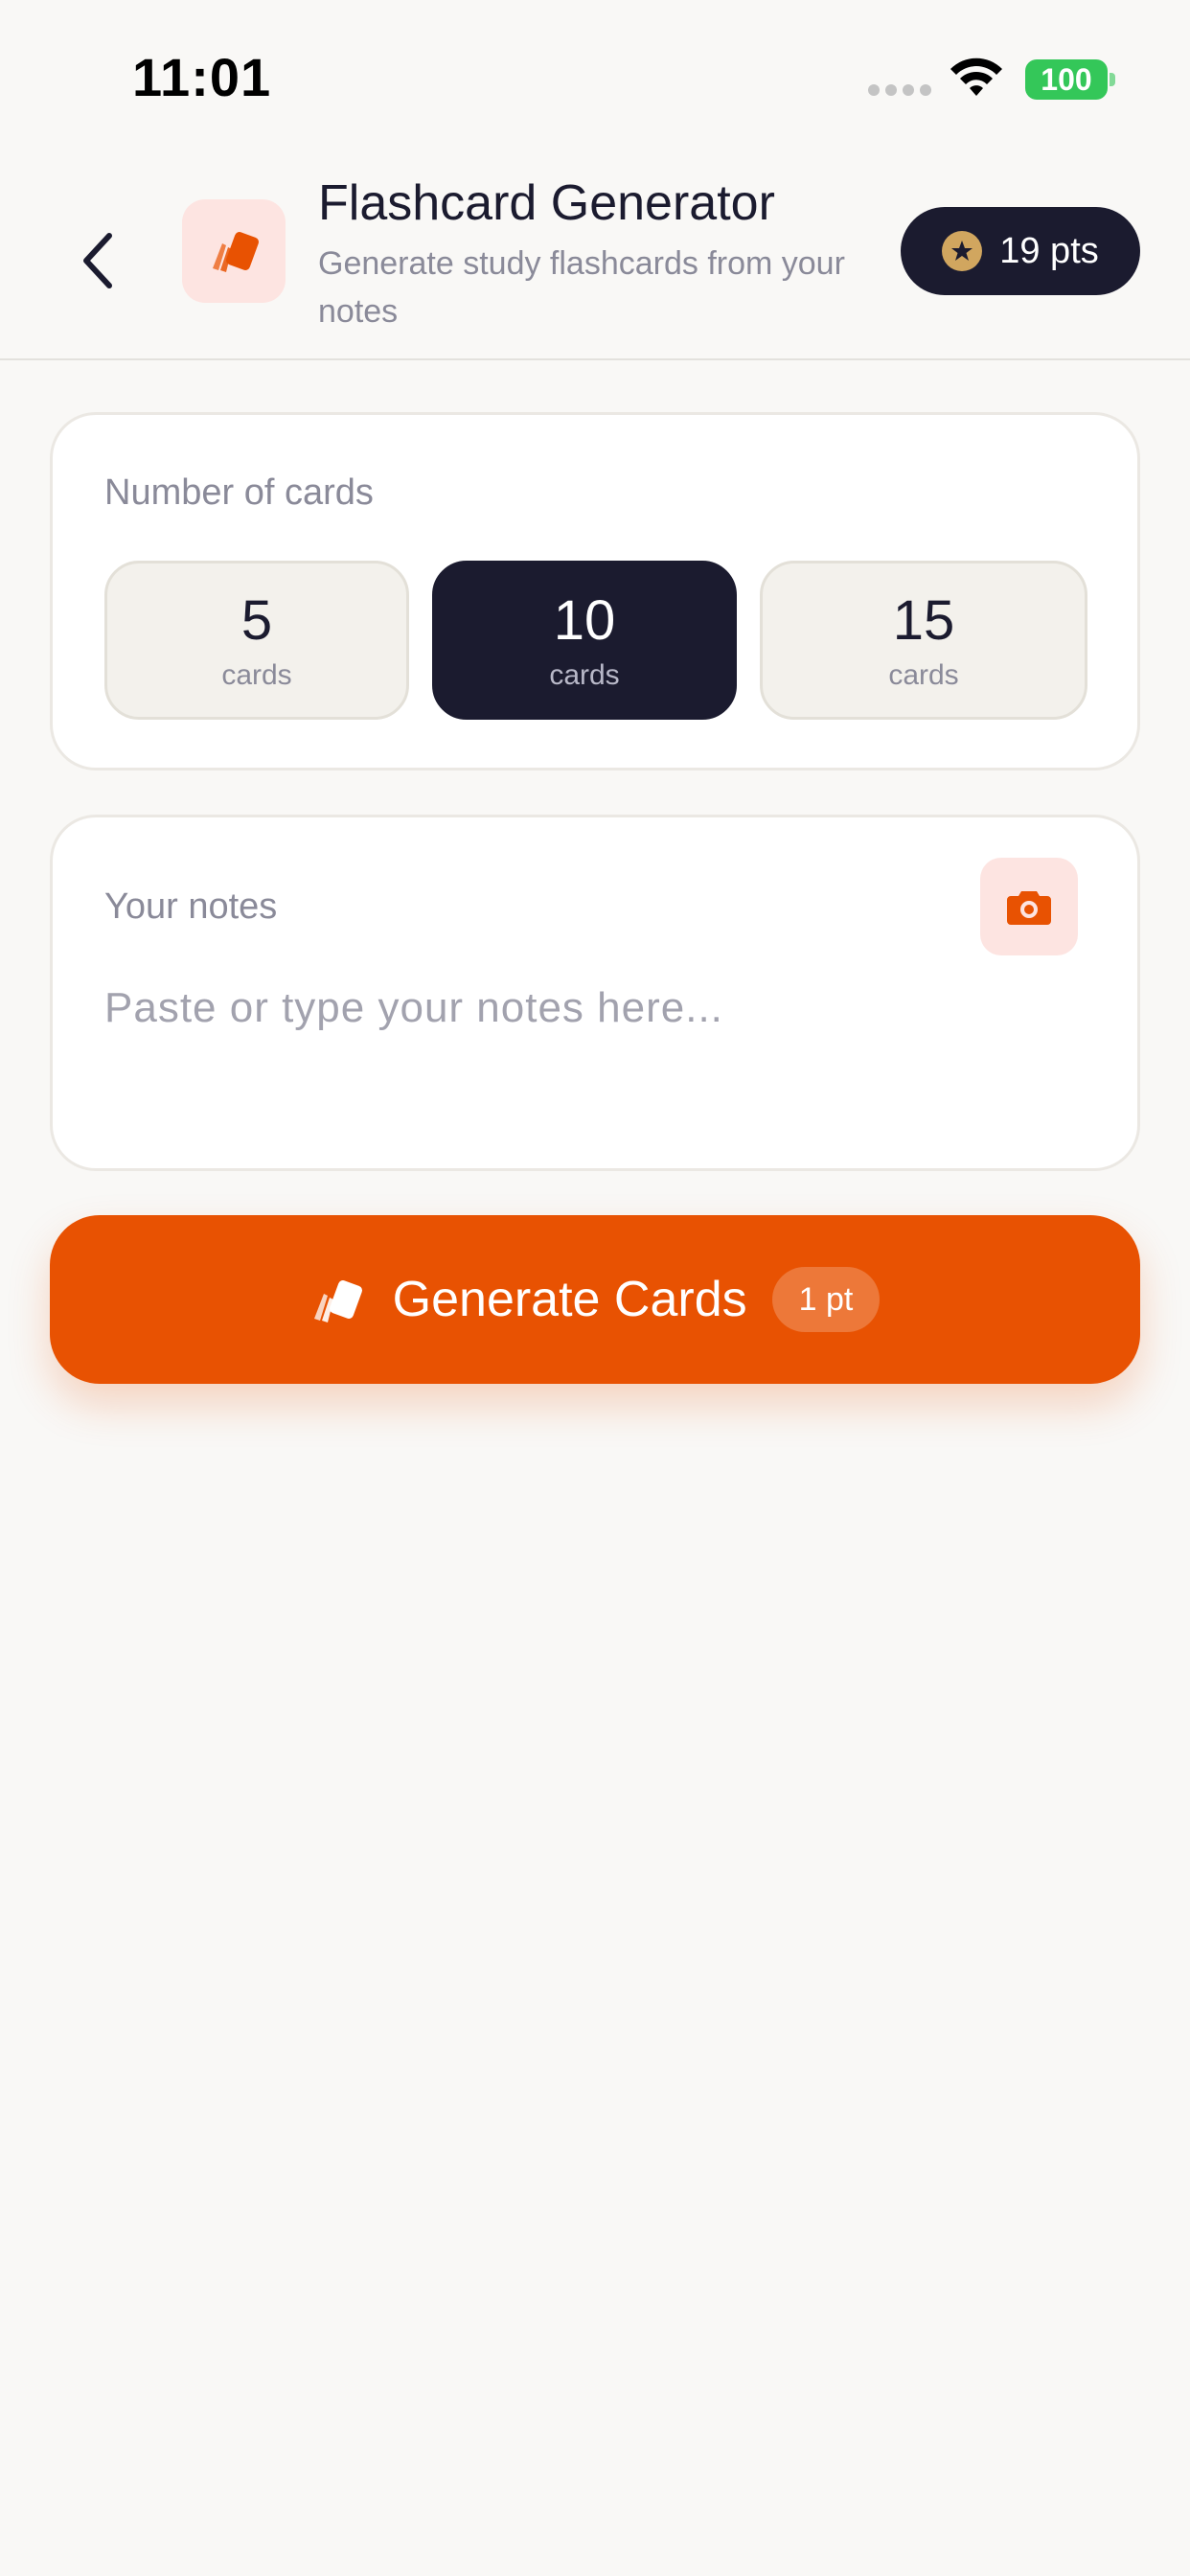  I want to click on app-icon, so click(234, 251).